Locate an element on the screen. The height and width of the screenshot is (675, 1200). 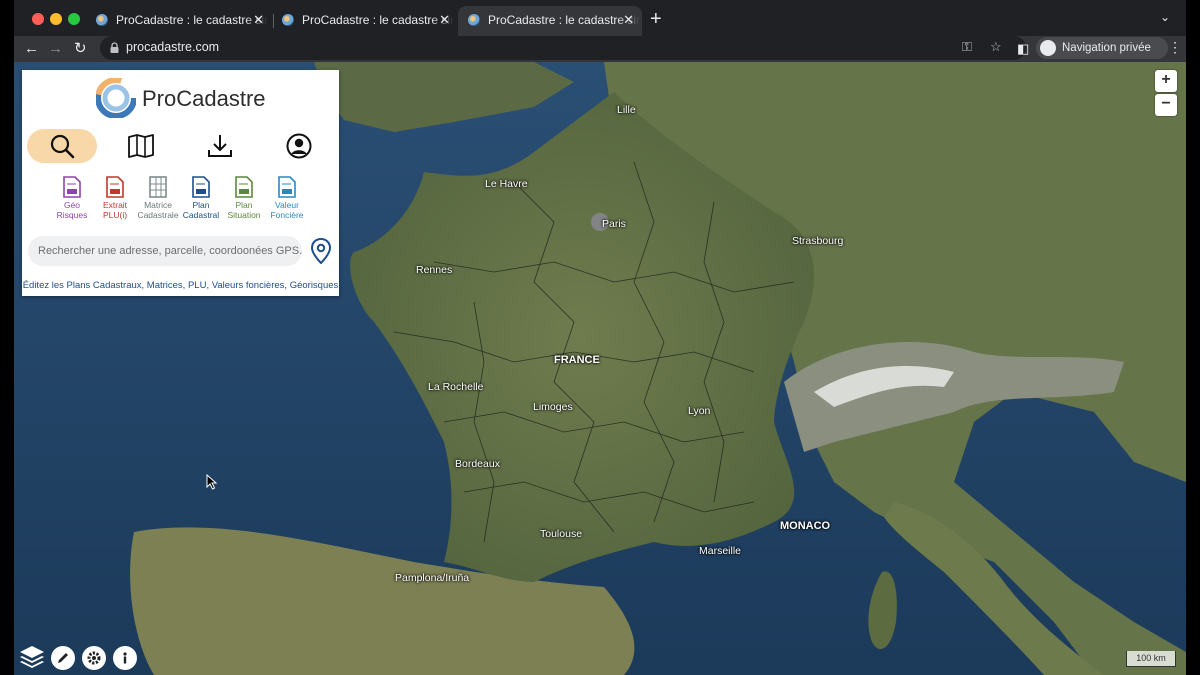
browser-menu-icon: ⋮ is located at coordinates (1175, 47).